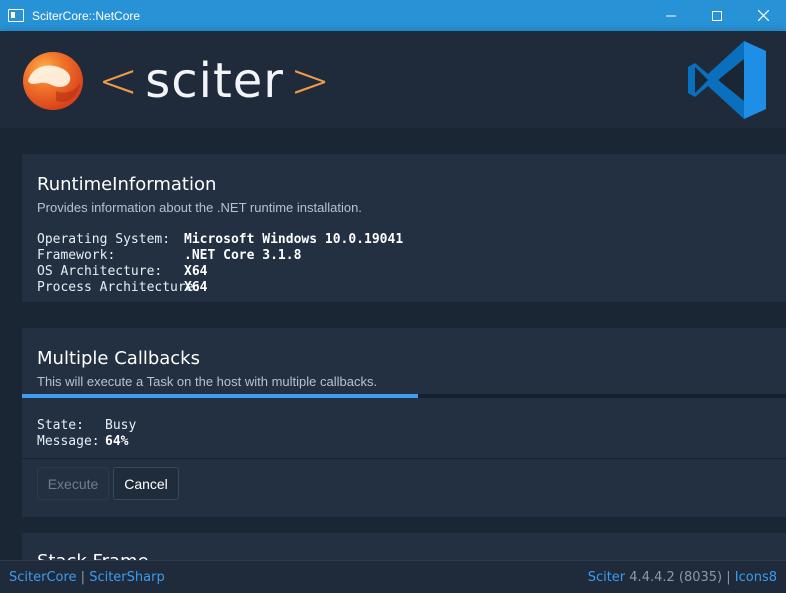 Image resolution: width=786 pixels, height=593 pixels. What do you see at coordinates (86, 426) in the screenshot?
I see `state-row: State: Busy` at bounding box center [86, 426].